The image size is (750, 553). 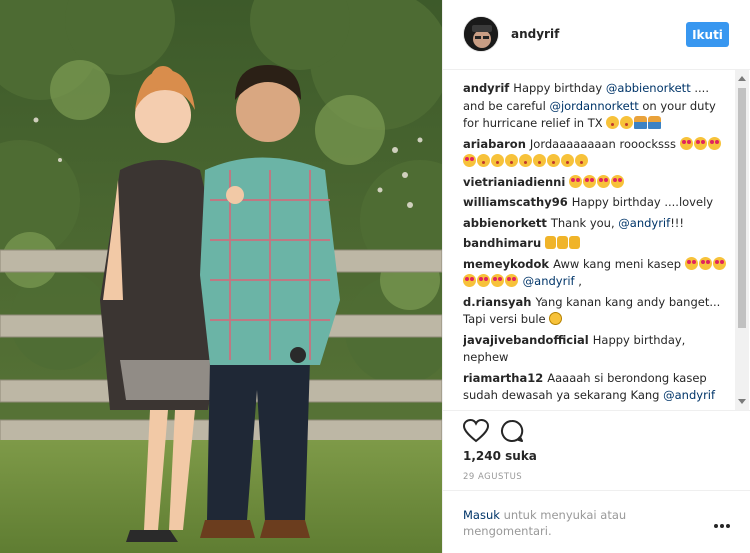 I want to click on comment-item: williamscathy96 Happy birthday ....lovely, so click(x=595, y=203).